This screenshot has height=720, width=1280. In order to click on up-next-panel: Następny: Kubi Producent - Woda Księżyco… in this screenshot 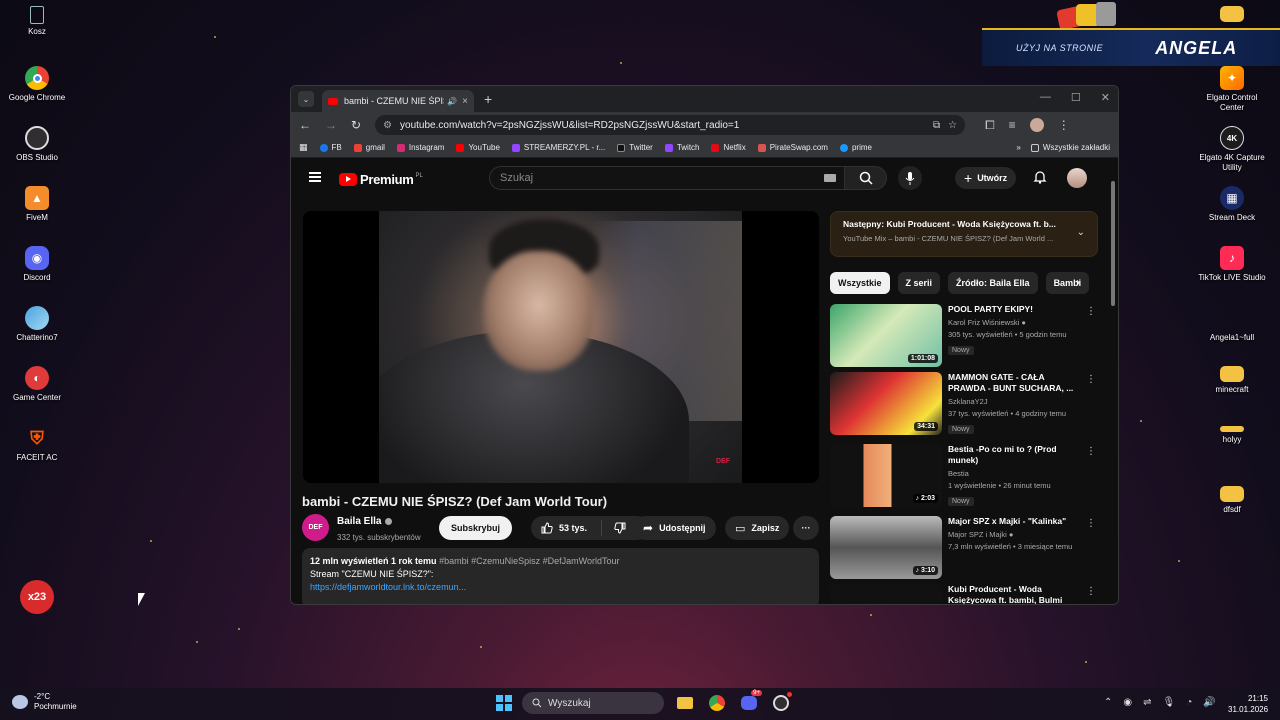, I will do `click(964, 234)`.